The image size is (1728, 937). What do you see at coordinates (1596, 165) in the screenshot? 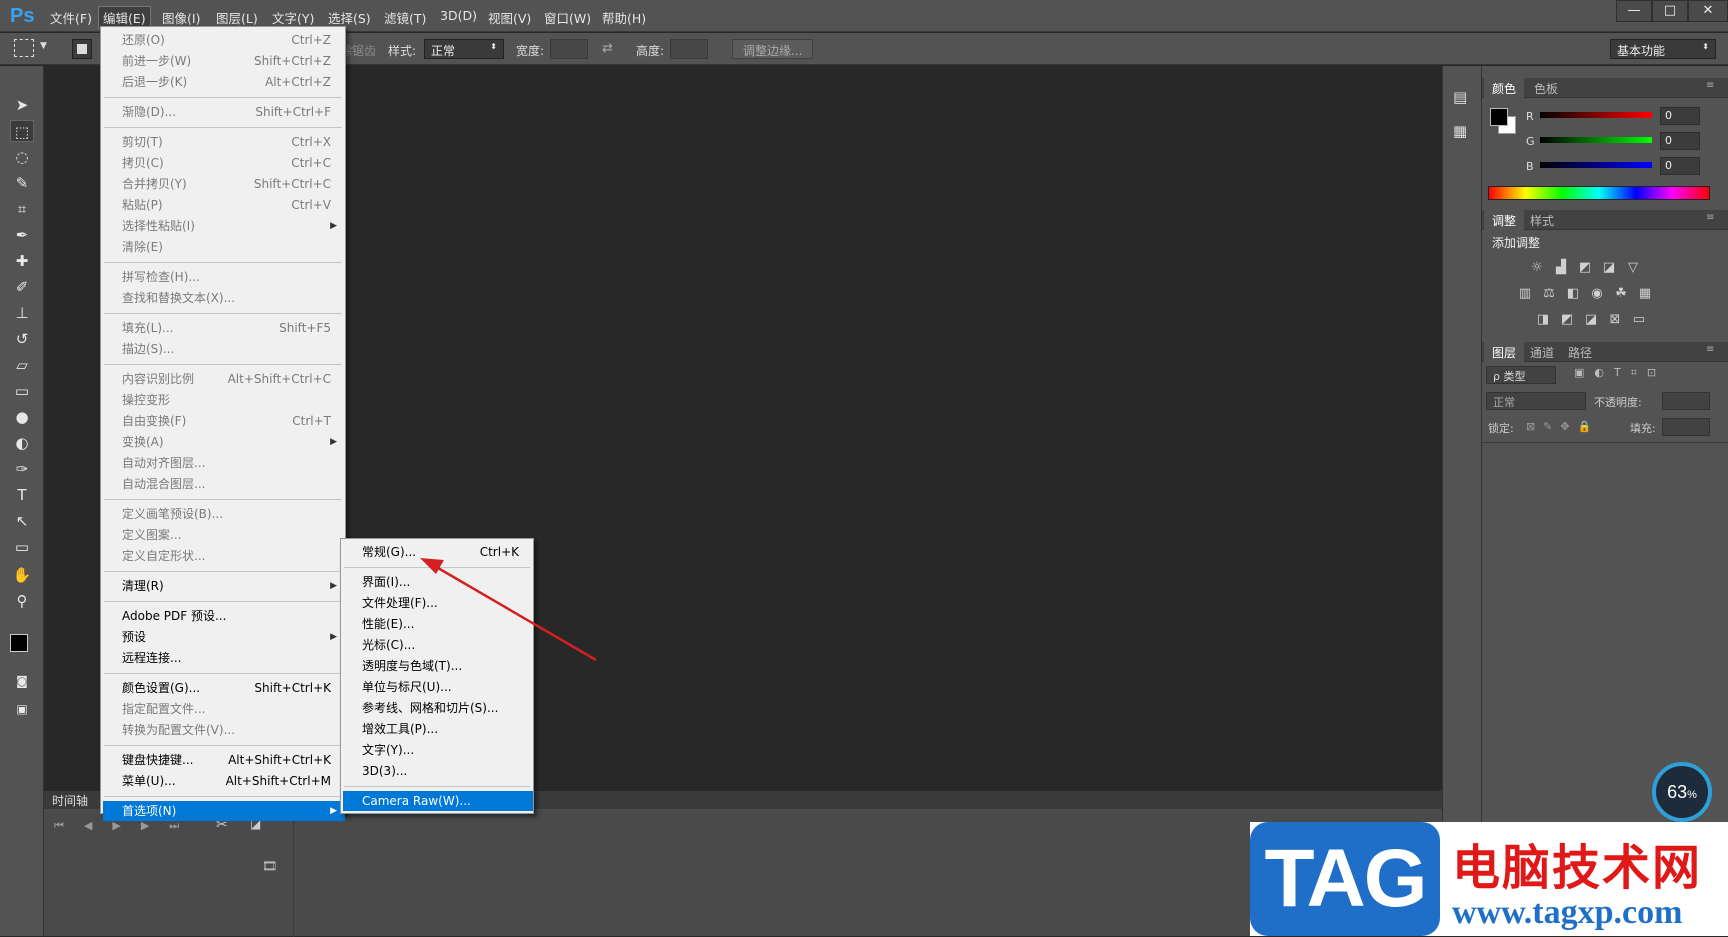
I see `b-slider` at bounding box center [1596, 165].